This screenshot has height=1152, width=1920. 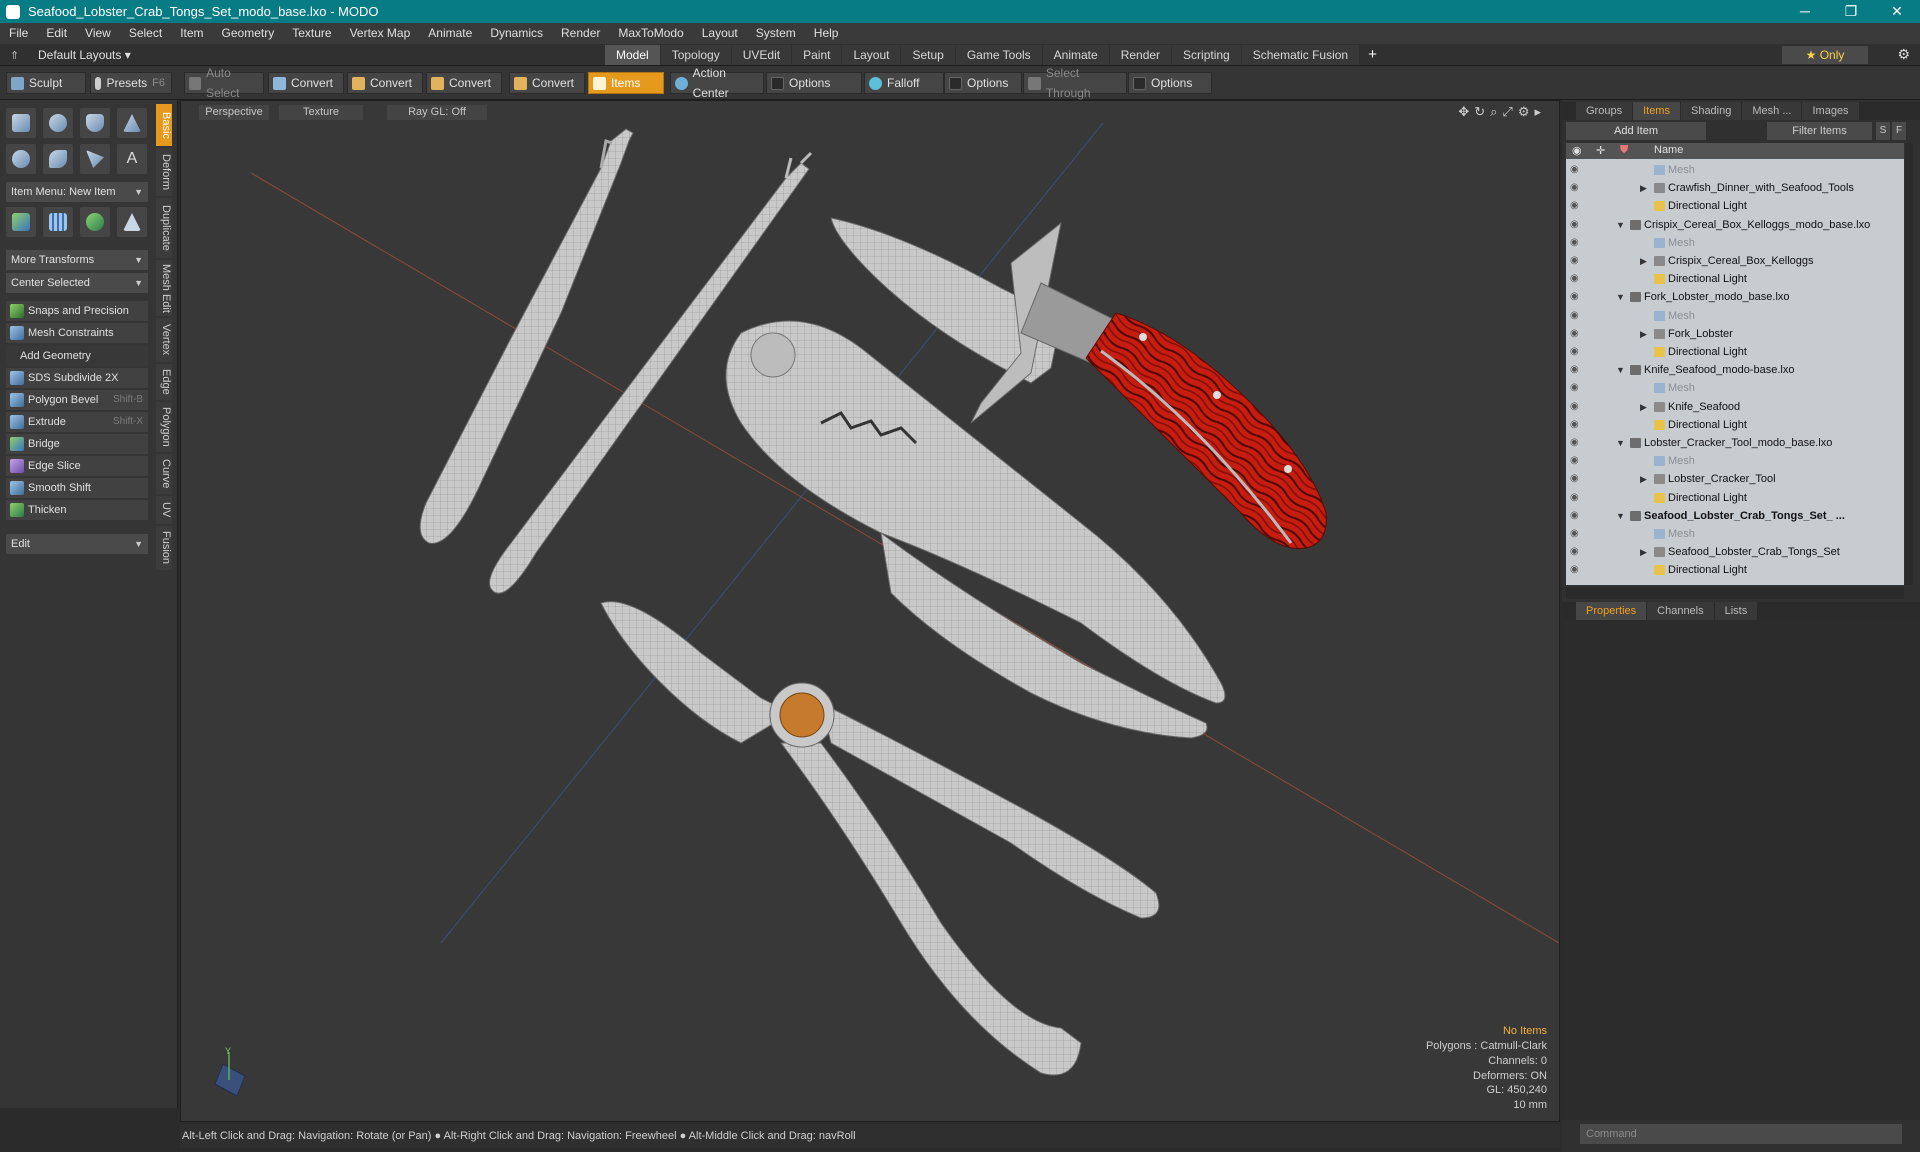 I want to click on menu-dynamics: Dynamics, so click(x=516, y=33).